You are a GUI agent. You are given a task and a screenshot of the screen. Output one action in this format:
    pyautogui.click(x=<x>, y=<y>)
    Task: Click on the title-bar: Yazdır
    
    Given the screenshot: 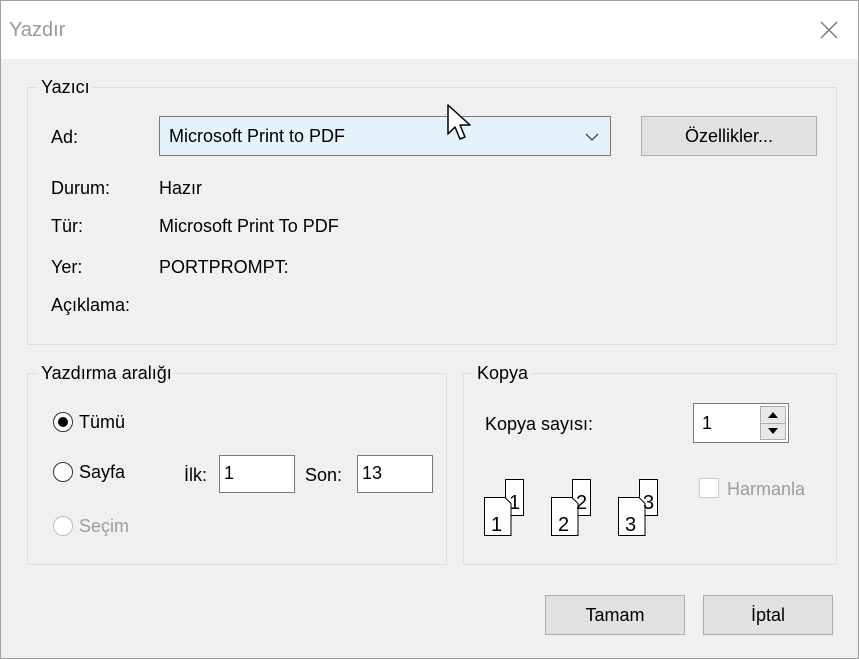 What is the action you would take?
    pyautogui.click(x=429, y=30)
    